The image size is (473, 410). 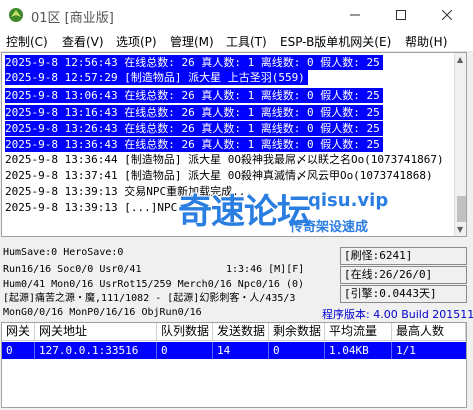 I want to click on minimize-icon, so click(x=355, y=15).